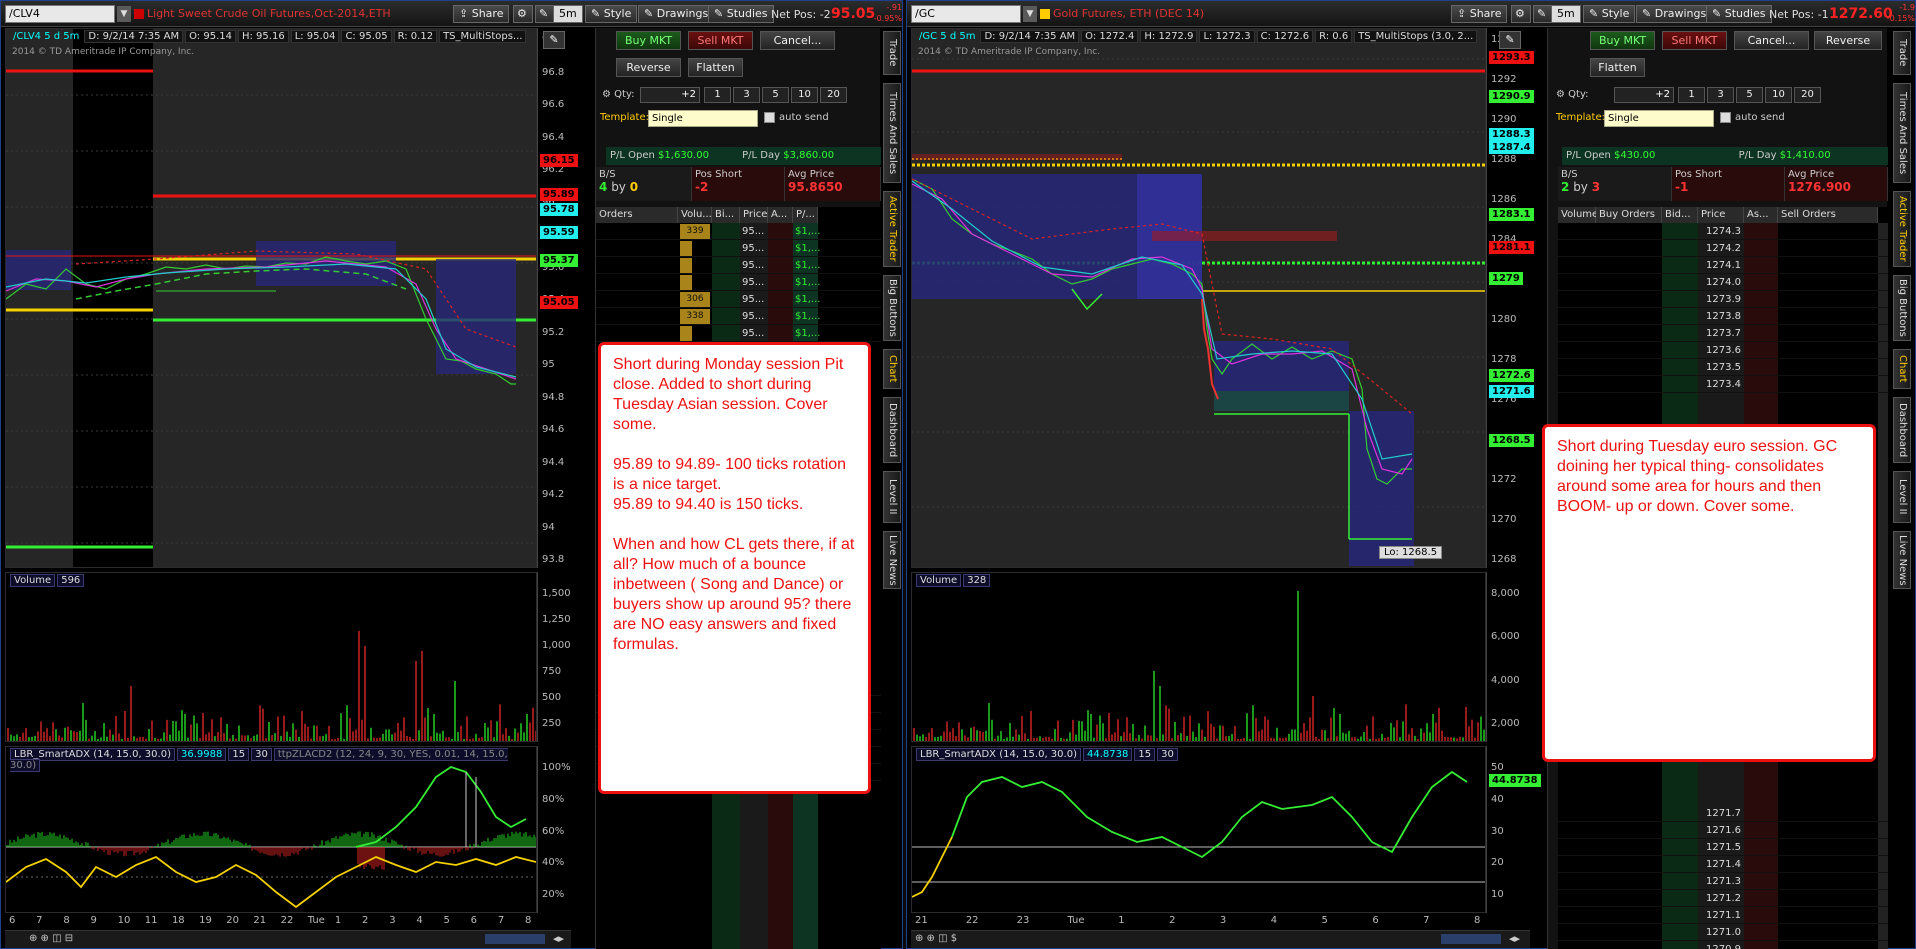  What do you see at coordinates (746, 95) in the screenshot?
I see `qty-3-button: 3` at bounding box center [746, 95].